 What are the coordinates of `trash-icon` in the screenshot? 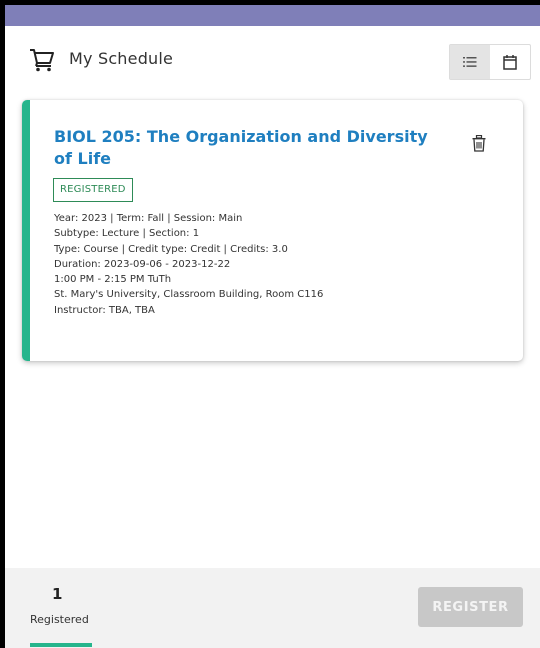 It's located at (479, 143).